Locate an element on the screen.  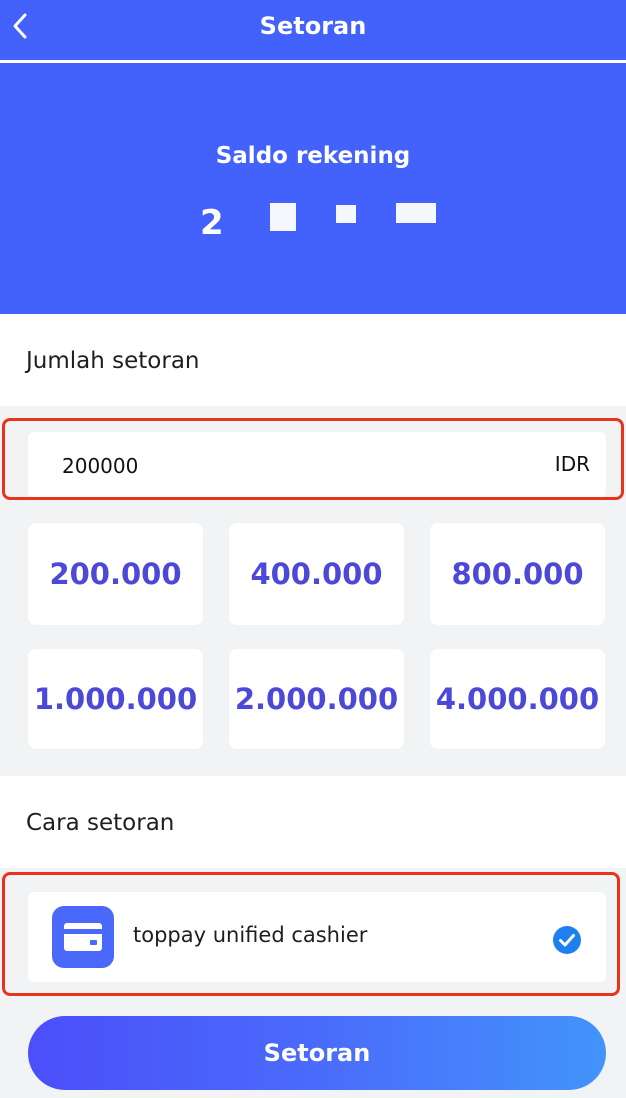
preset-amount-button: 2.000.000 is located at coordinates (316, 699).